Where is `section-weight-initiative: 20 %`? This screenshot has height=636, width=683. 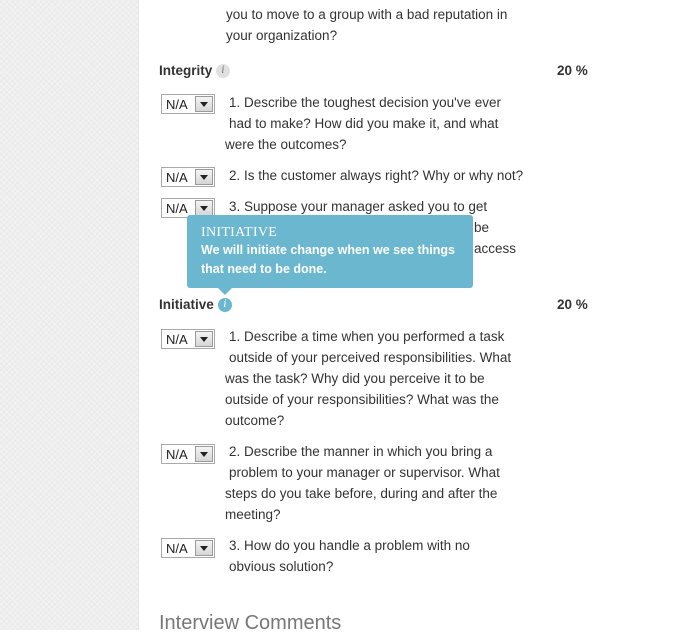 section-weight-initiative: 20 % is located at coordinates (572, 304).